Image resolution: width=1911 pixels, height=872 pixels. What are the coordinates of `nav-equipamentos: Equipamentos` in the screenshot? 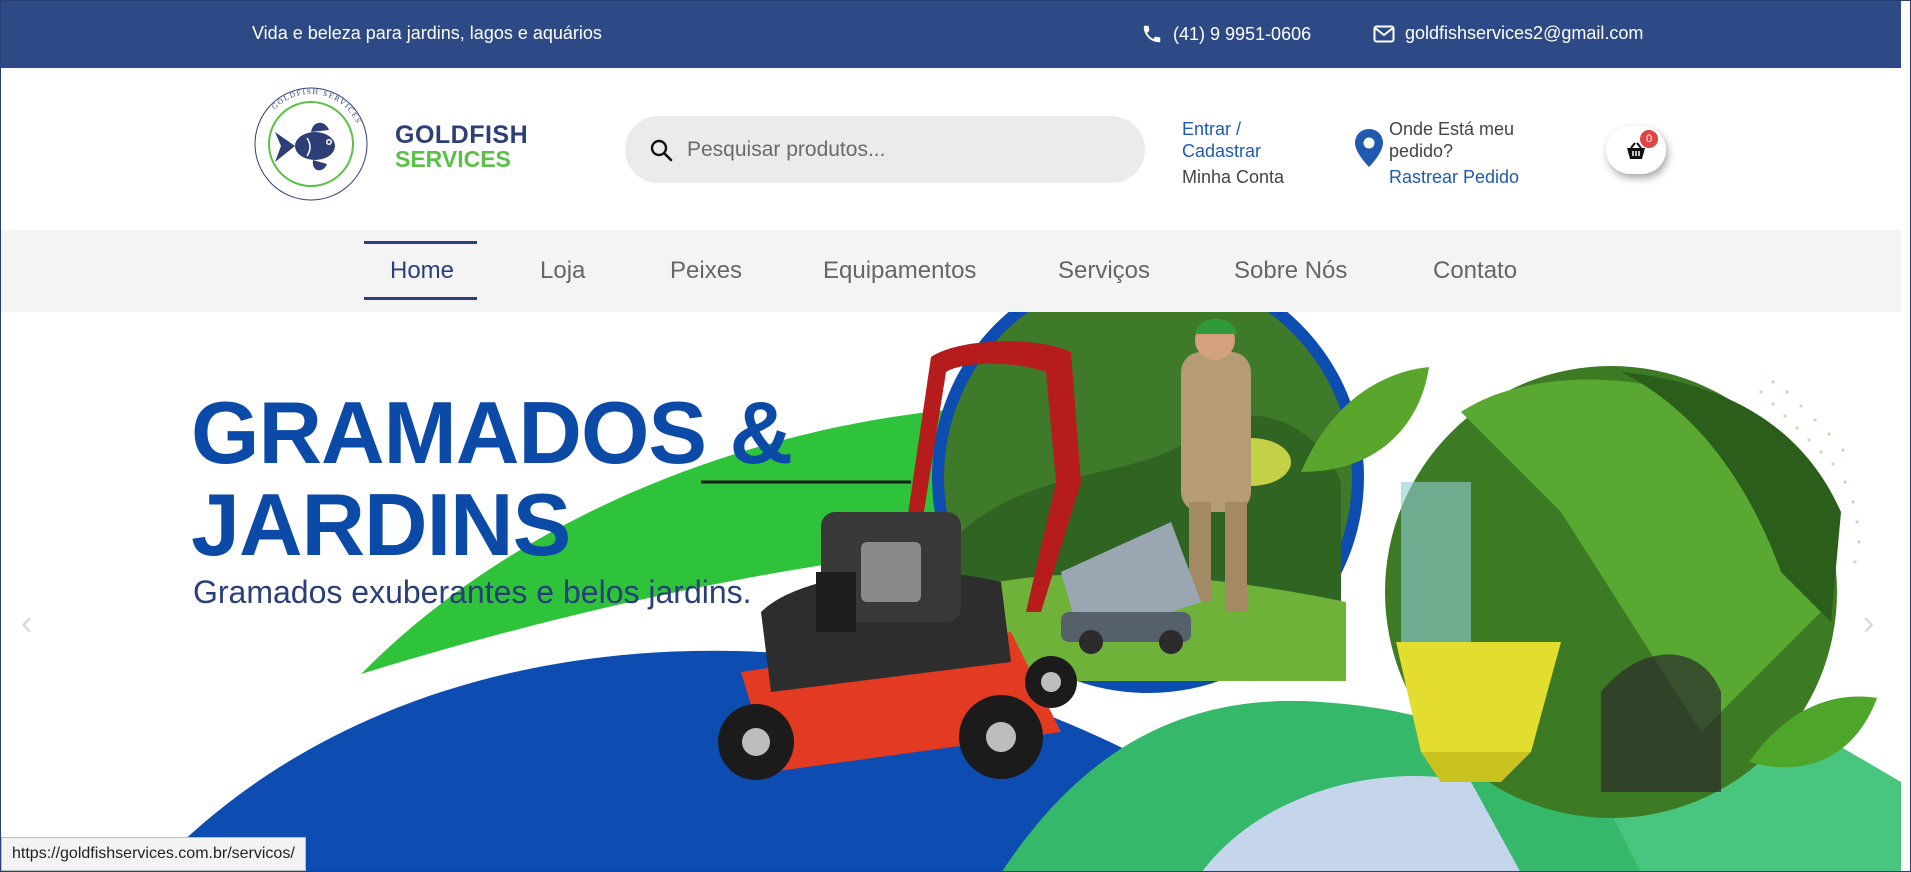 It's located at (899, 271).